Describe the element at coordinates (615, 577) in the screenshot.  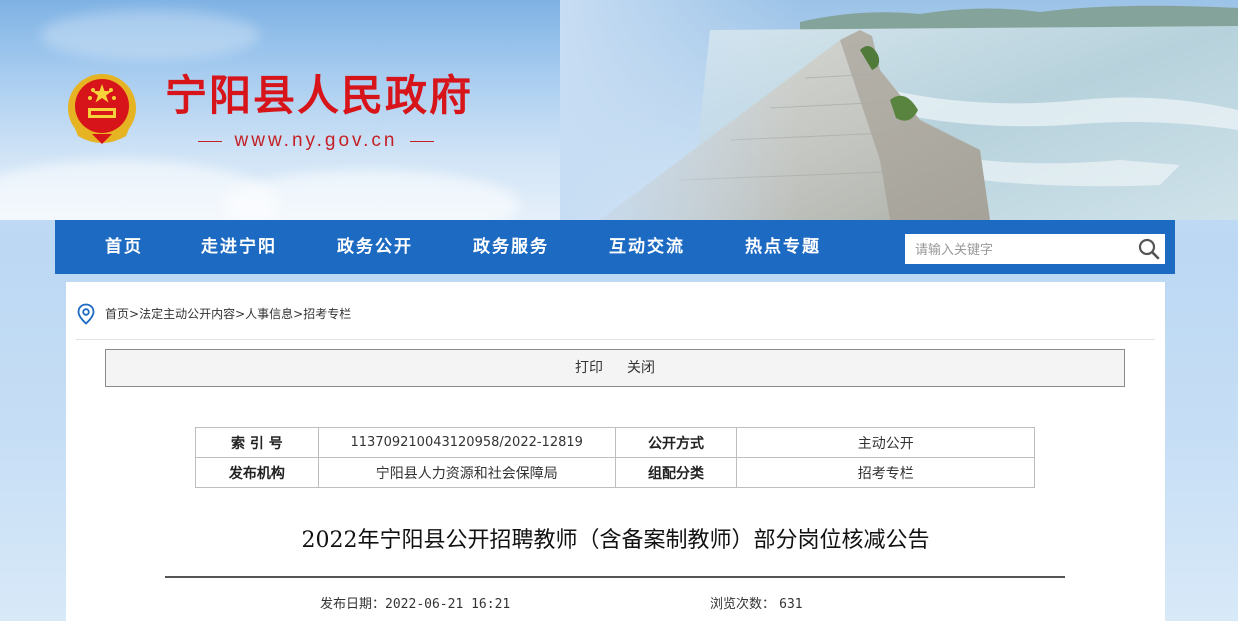
I see `title-divider` at that location.